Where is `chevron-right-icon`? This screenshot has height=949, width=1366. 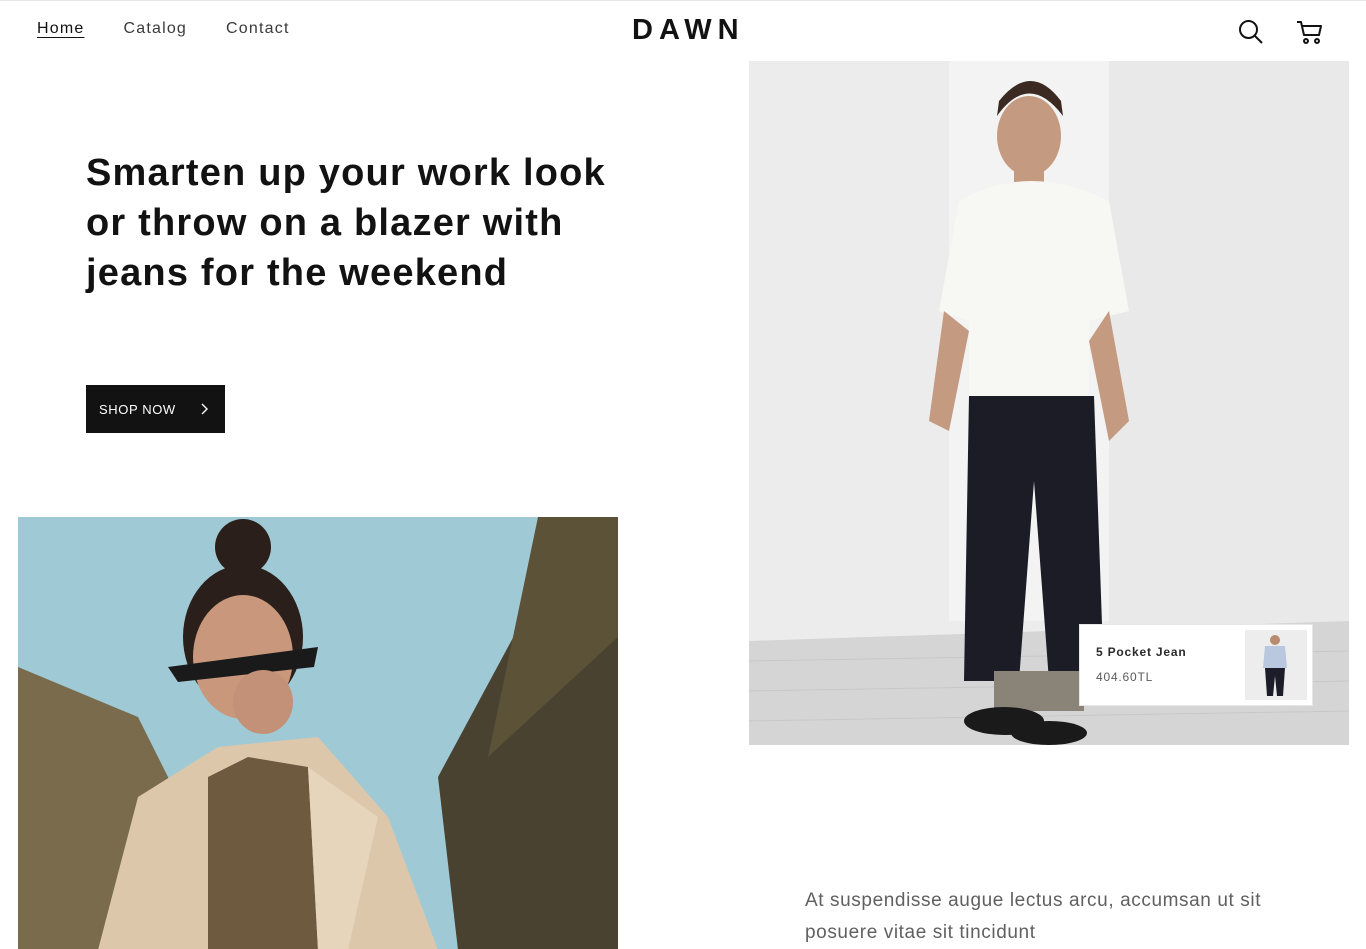
chevron-right-icon is located at coordinates (204, 409).